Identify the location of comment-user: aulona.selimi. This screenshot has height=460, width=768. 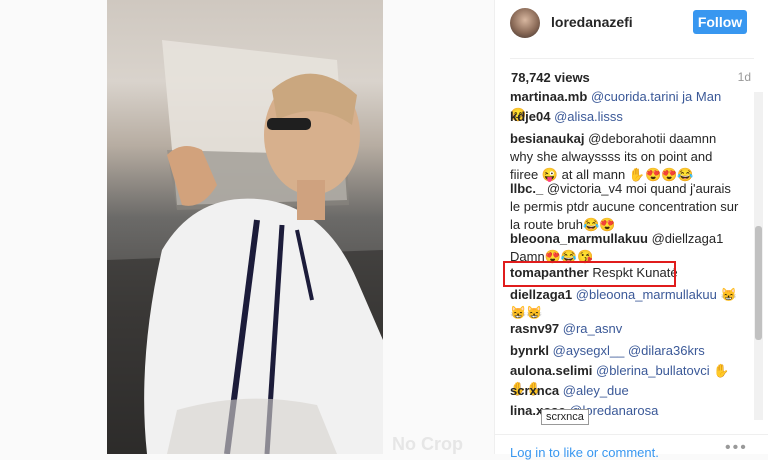
(551, 370).